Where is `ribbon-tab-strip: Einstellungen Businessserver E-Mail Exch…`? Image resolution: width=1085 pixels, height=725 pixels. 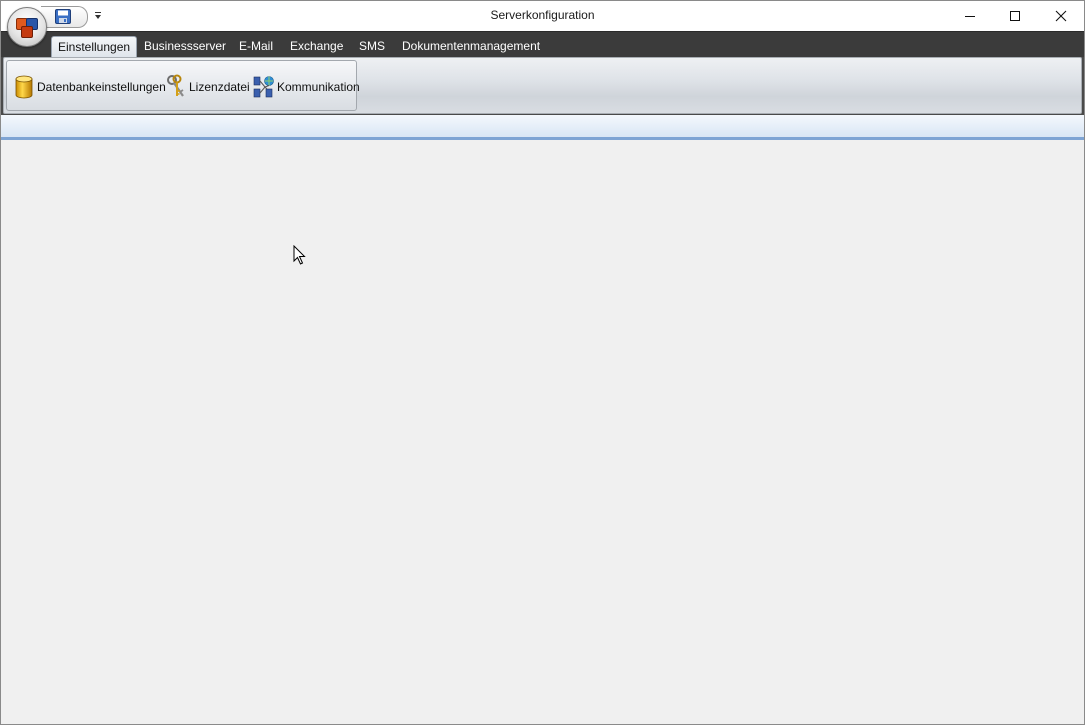
ribbon-tab-strip: Einstellungen Businessserver E-Mail Exch… is located at coordinates (542, 45).